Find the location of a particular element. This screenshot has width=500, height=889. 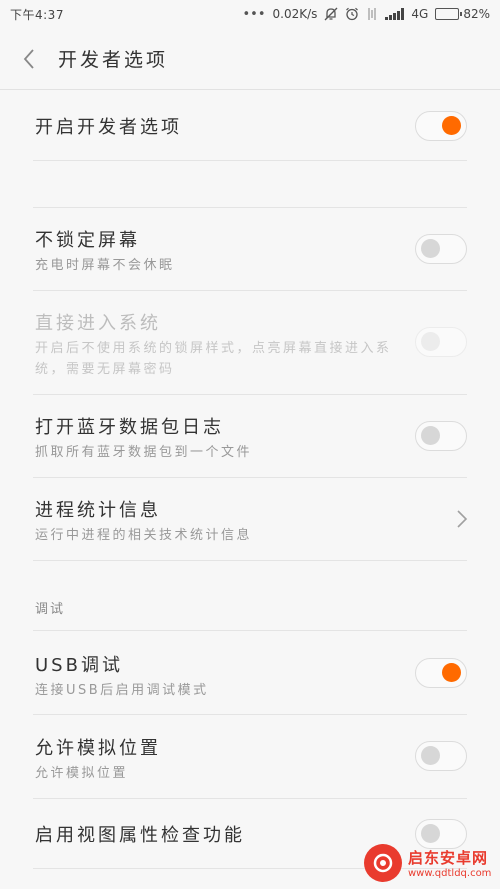

setting-process-stats: 进程统计信息 运行中进程的相关技术统计信息 is located at coordinates (250, 519).